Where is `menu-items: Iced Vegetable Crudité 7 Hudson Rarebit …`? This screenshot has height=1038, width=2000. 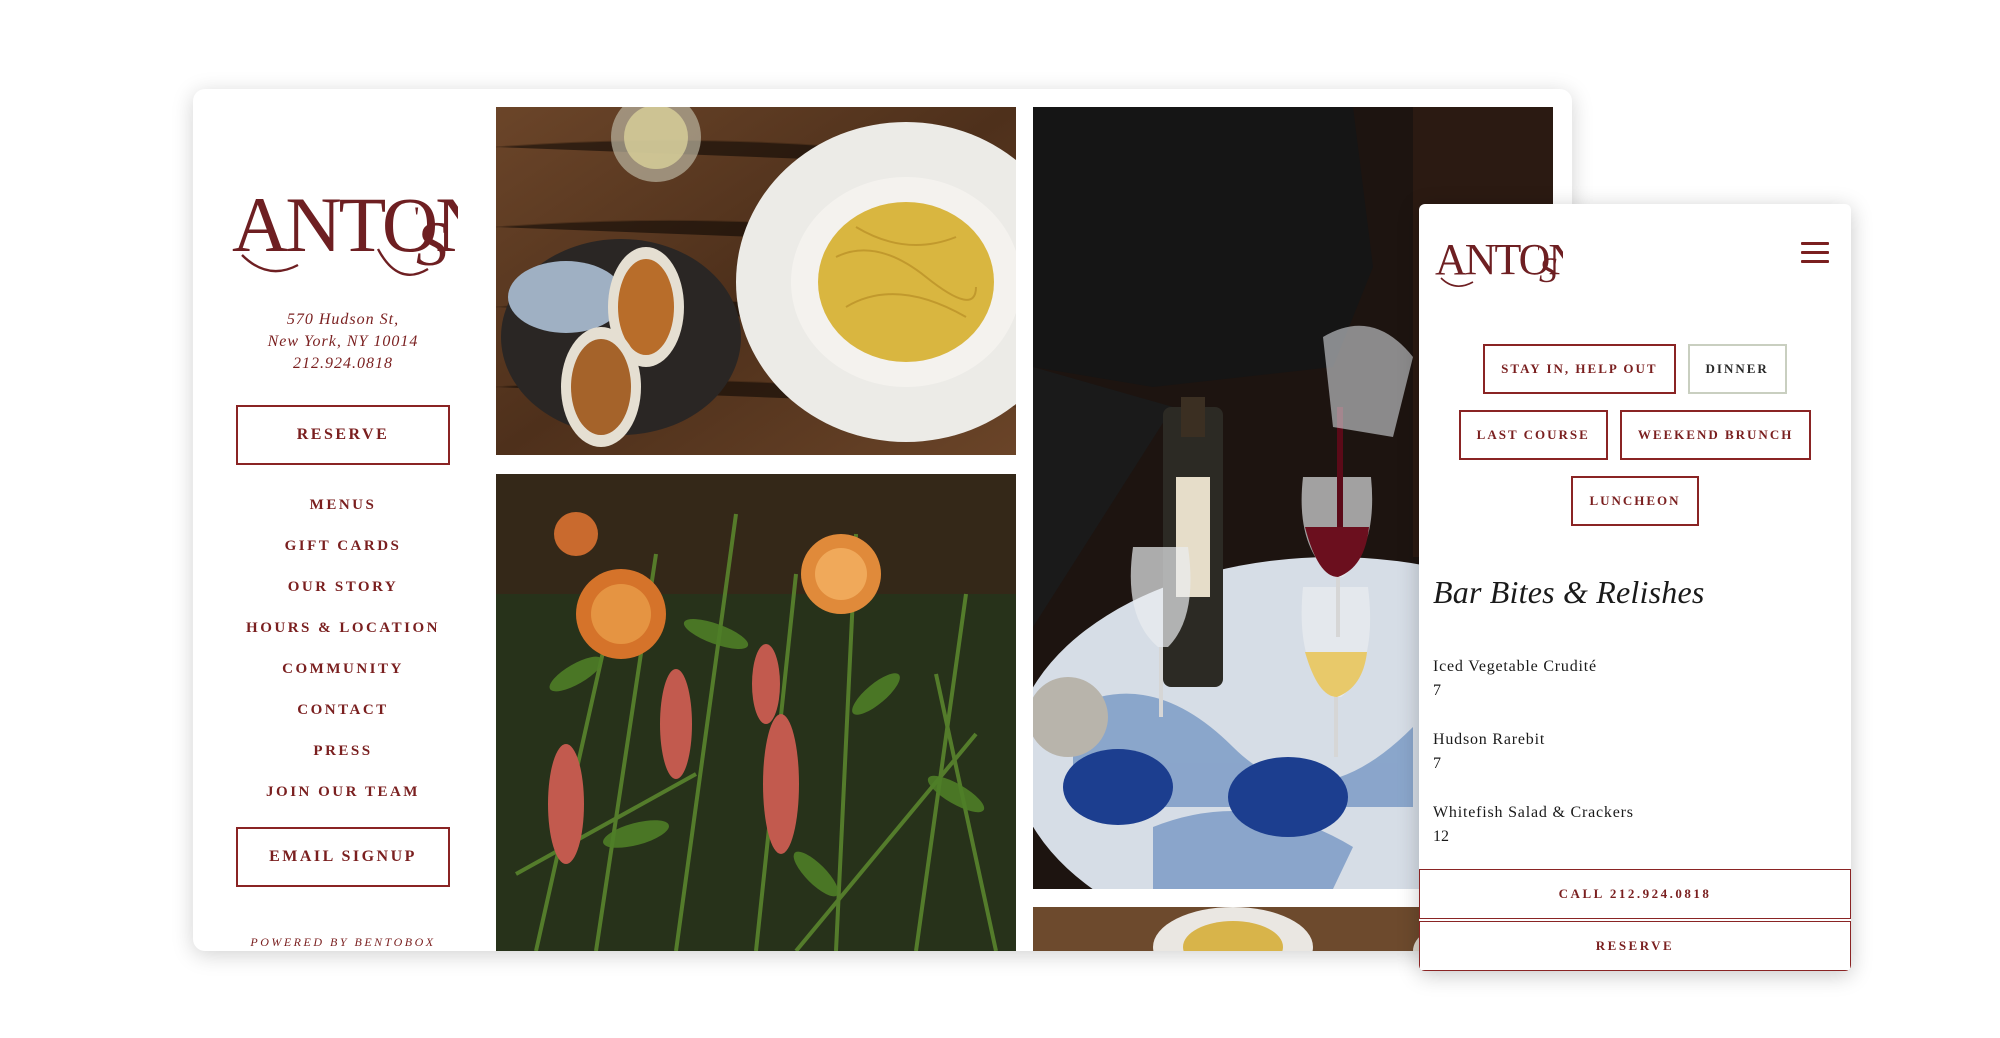
menu-items: Iced Vegetable Crudité 7 Hudson Rarebit … is located at coordinates (1633, 765).